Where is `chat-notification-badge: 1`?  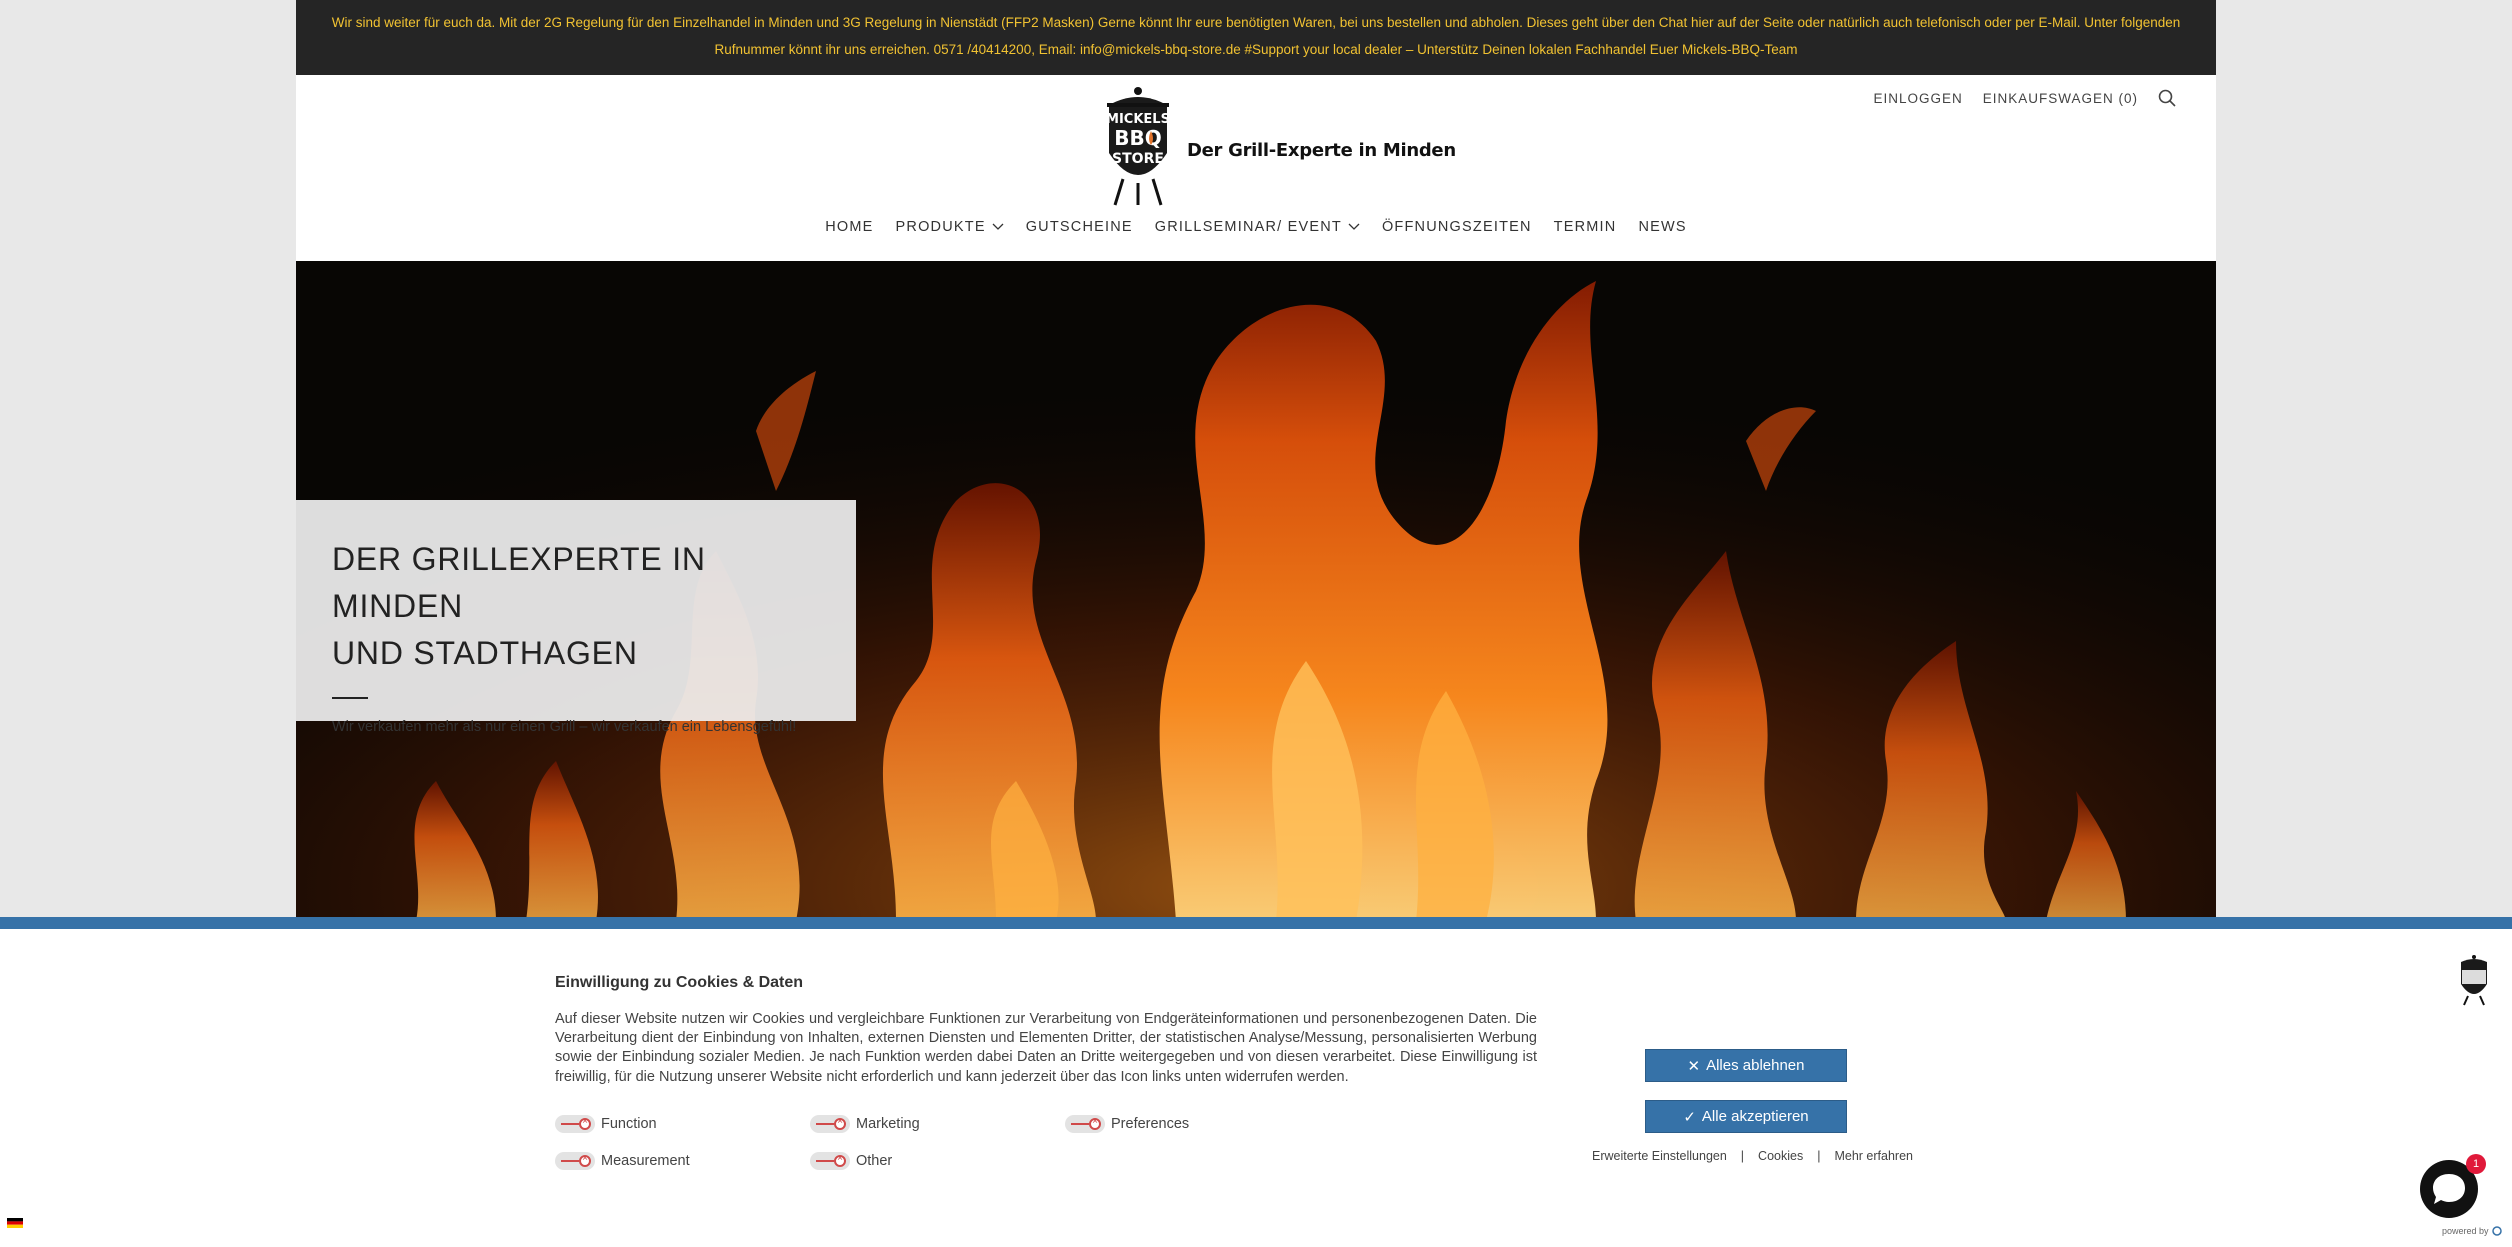 chat-notification-badge: 1 is located at coordinates (2476, 1164).